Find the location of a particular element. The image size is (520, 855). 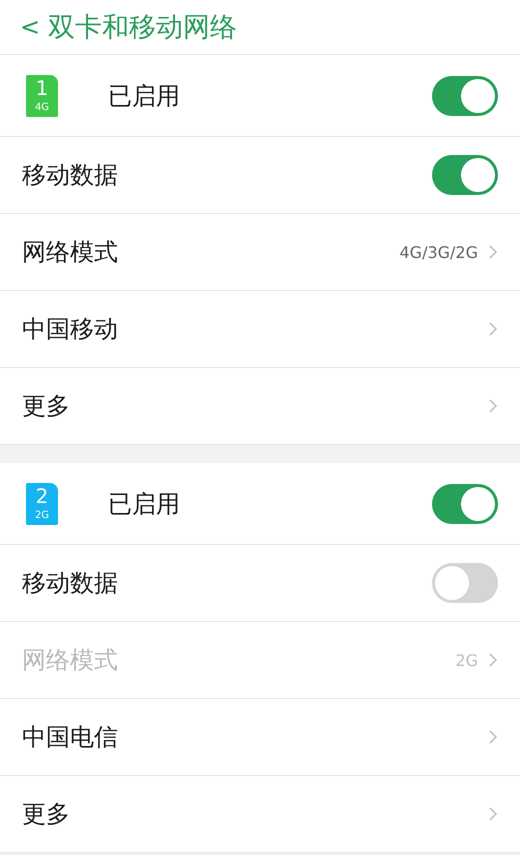

page-title: 双卡和移动网络 is located at coordinates (143, 28).